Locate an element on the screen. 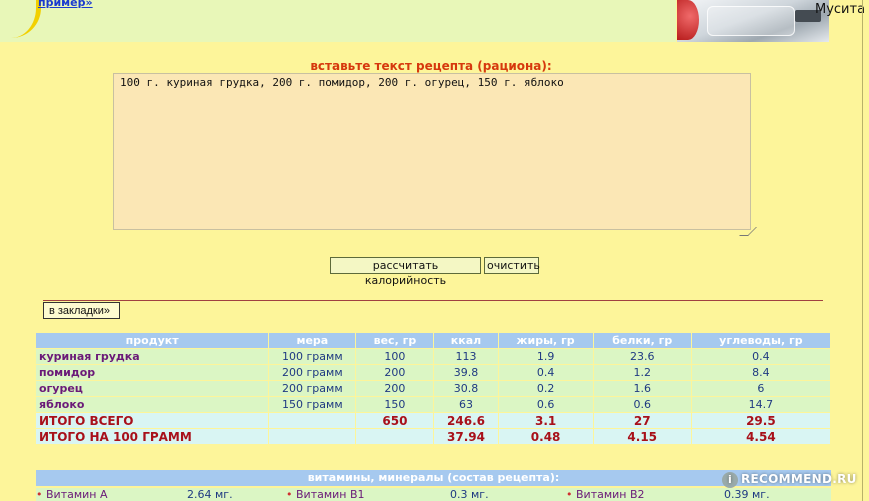  column-header: продукт is located at coordinates (152, 340).